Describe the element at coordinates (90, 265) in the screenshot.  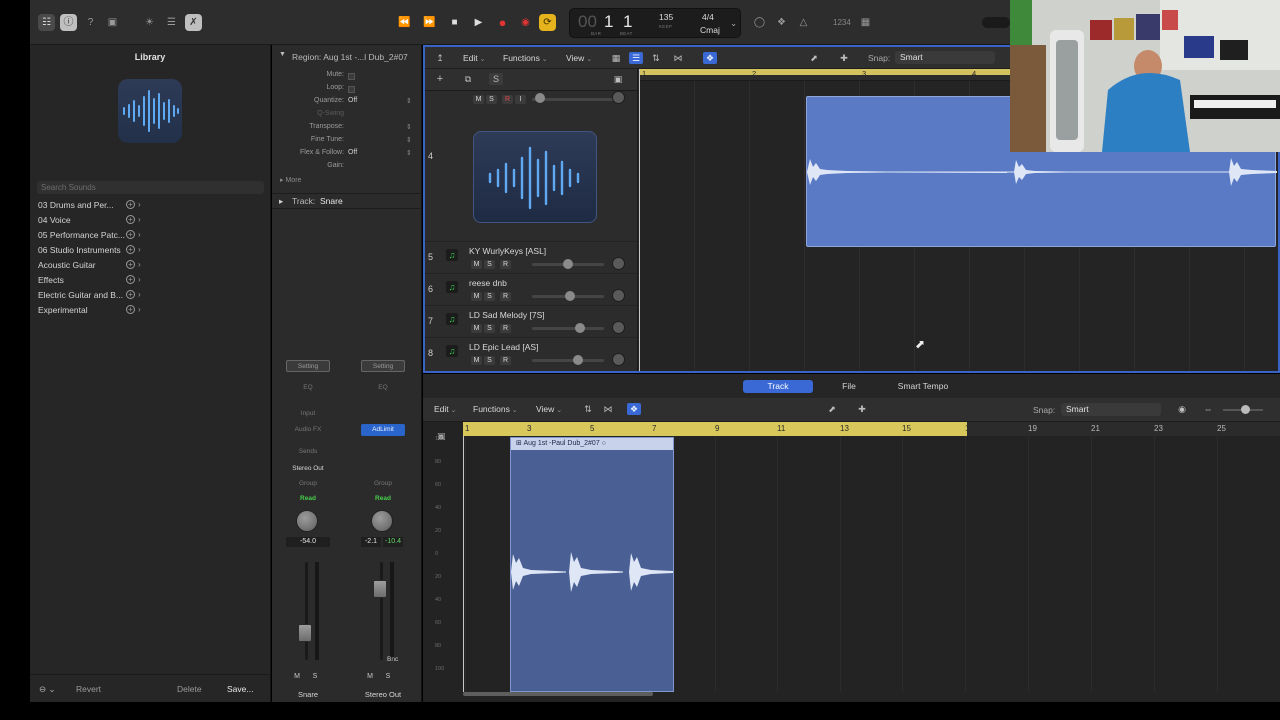
I see `library-item: Acoustic Guitar + ›` at that location.